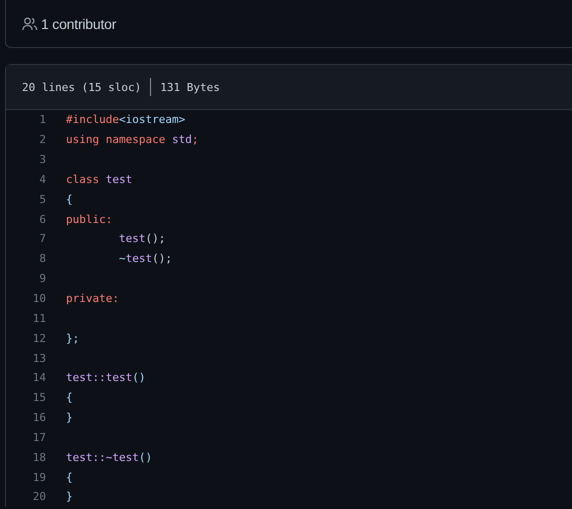 Image resolution: width=572 pixels, height=509 pixels. What do you see at coordinates (42, 219) in the screenshot?
I see `line-number: 6` at bounding box center [42, 219].